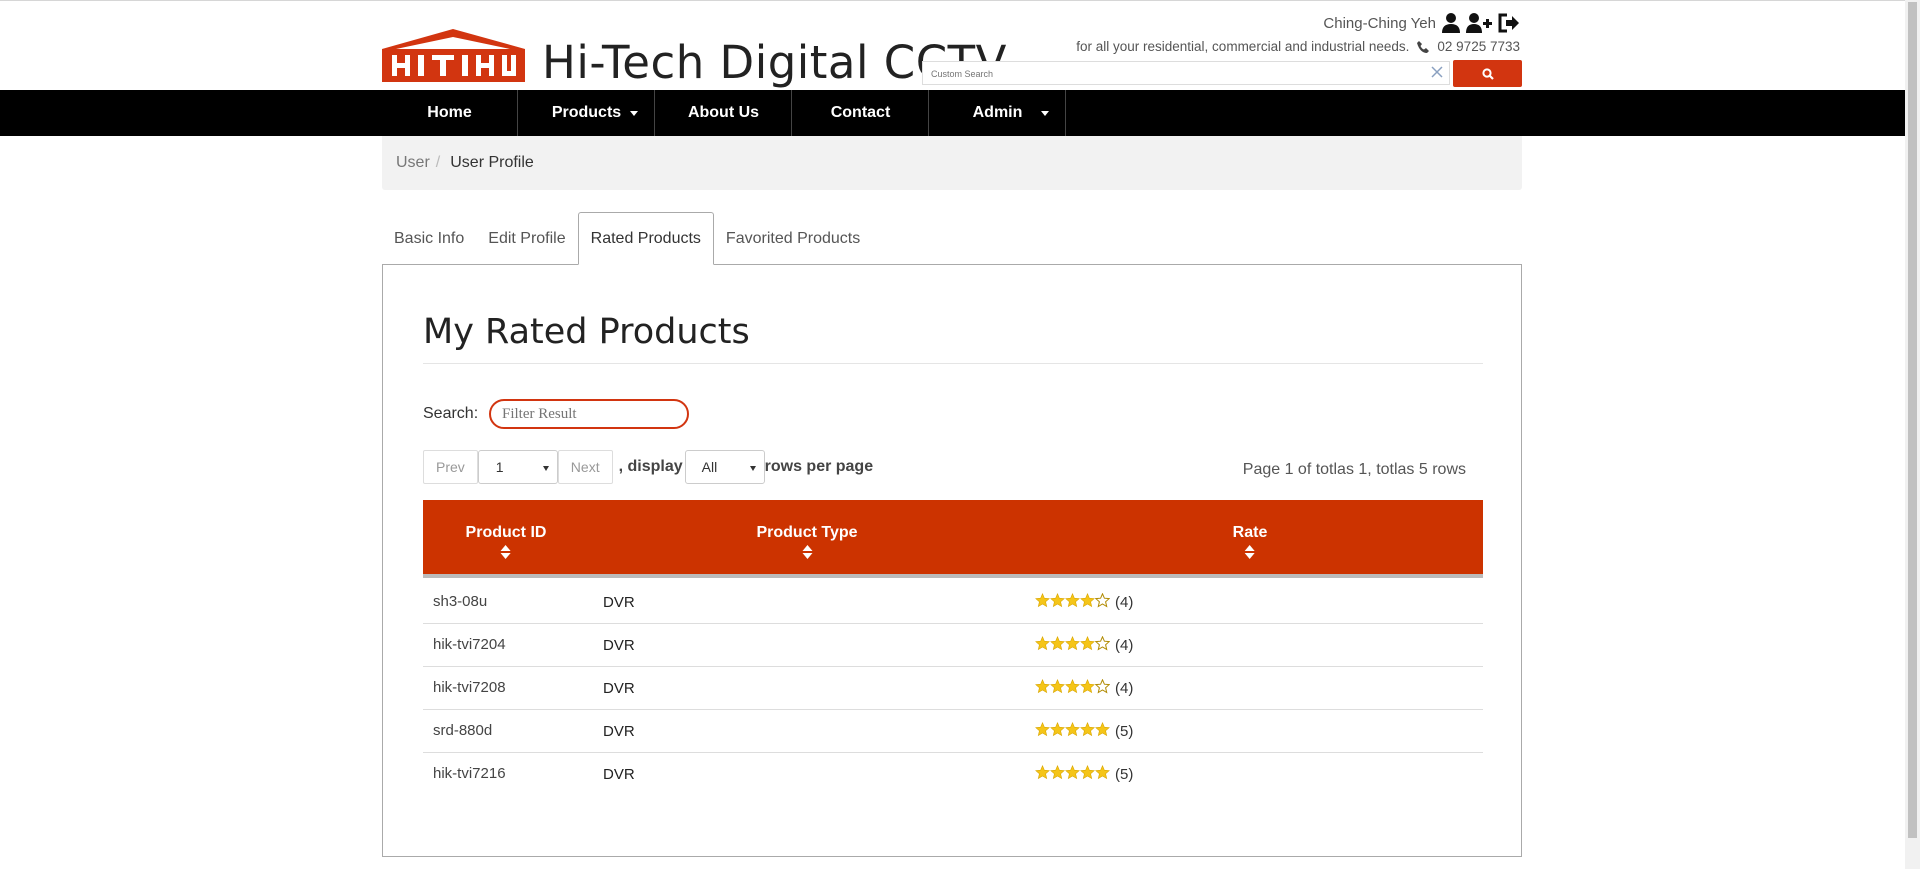 The image size is (1920, 869). Describe the element at coordinates (506, 541) in the screenshot. I see `column-header-product-id: Product ID` at that location.